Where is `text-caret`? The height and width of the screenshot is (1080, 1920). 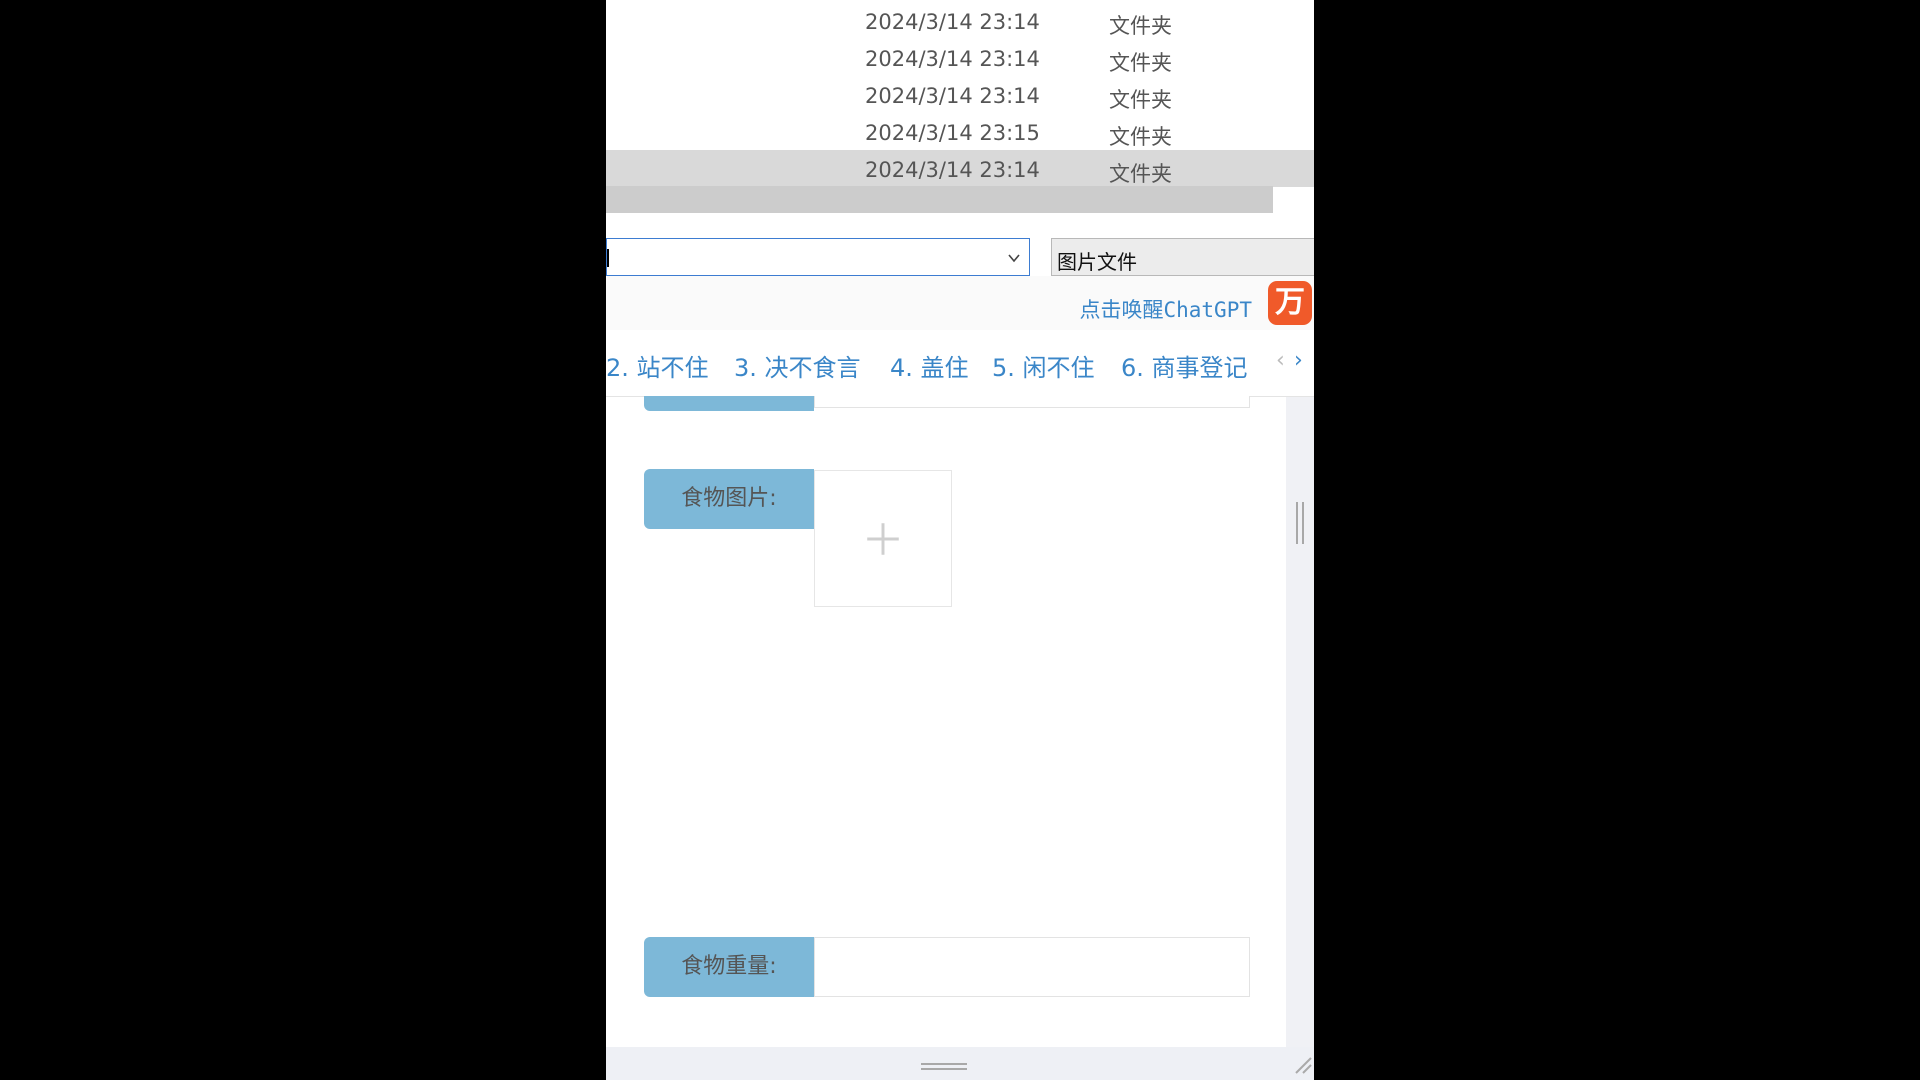
text-caret is located at coordinates (608, 258).